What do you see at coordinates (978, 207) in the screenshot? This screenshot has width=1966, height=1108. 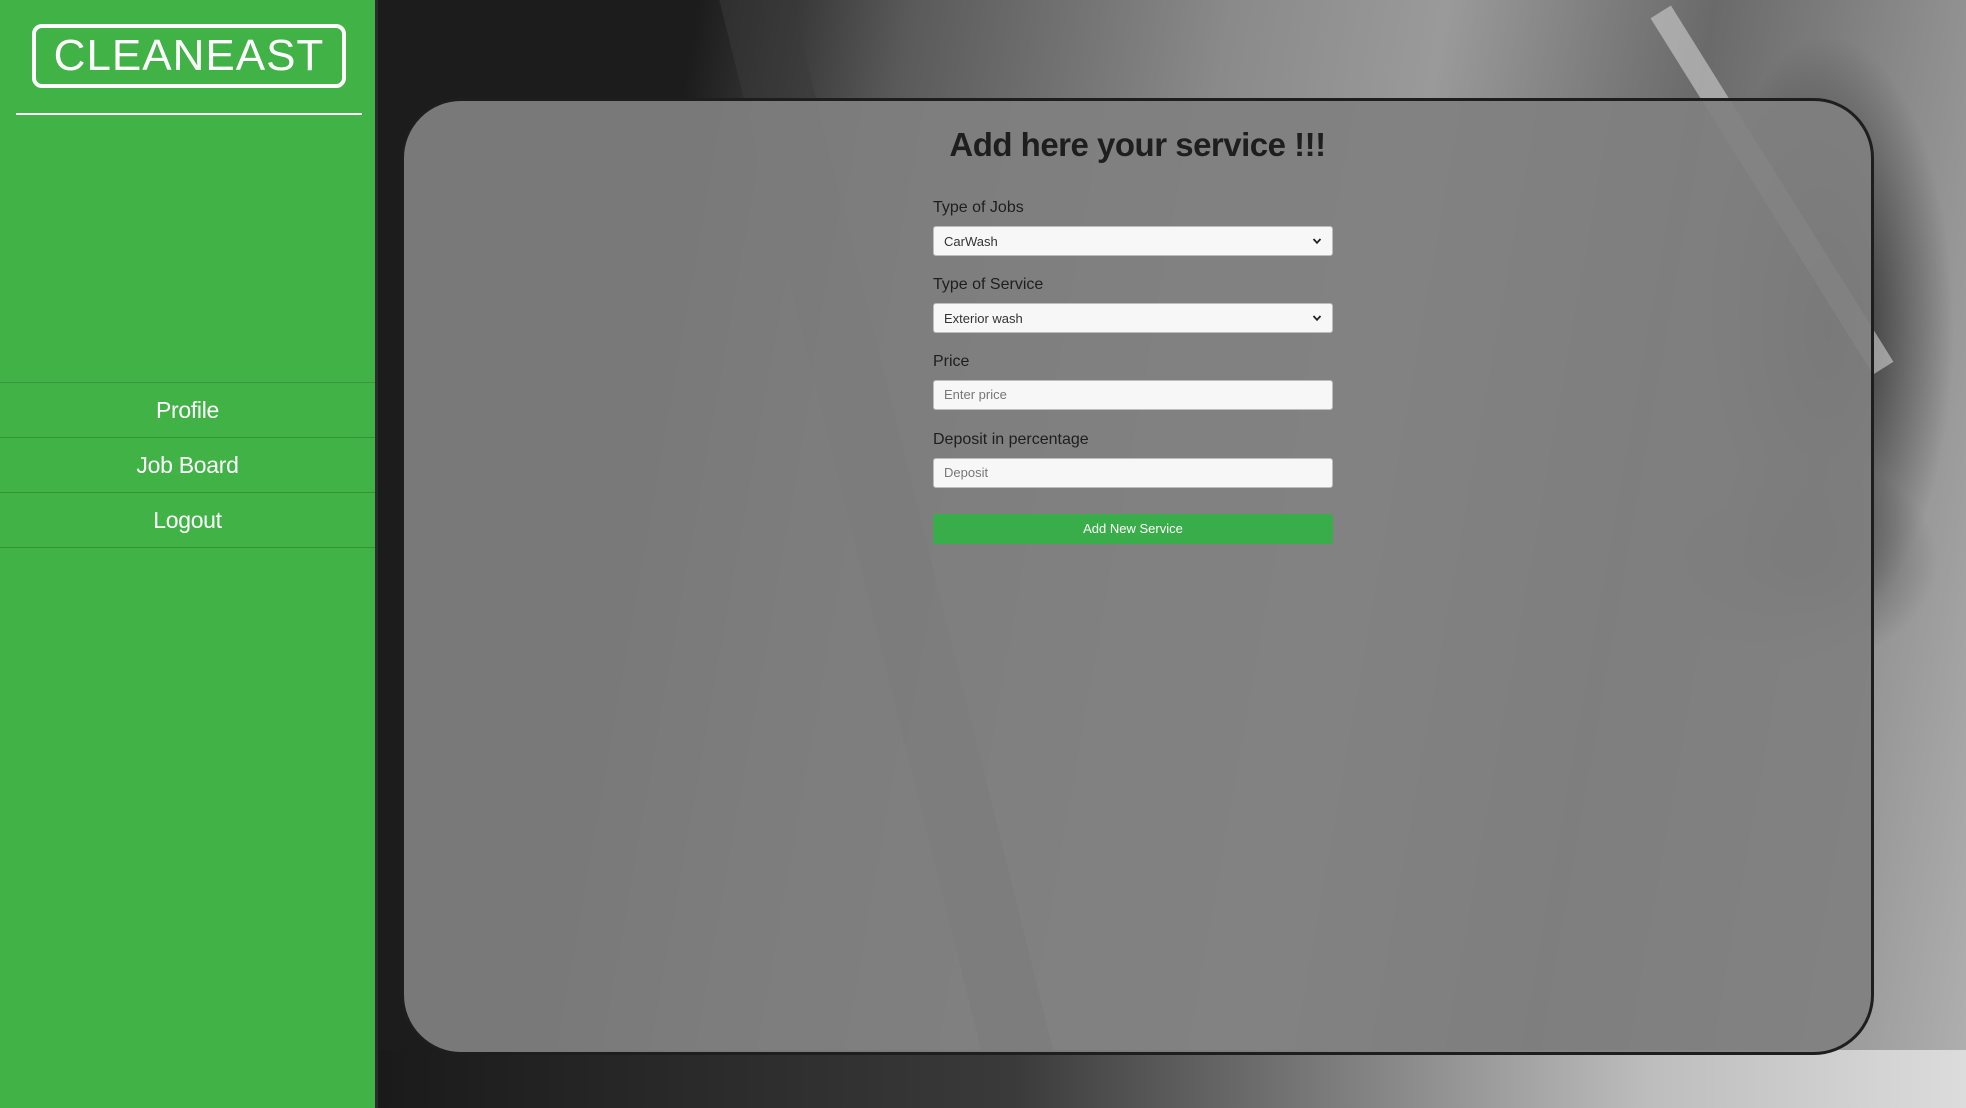 I see `job-type-label: Type of Jobs` at bounding box center [978, 207].